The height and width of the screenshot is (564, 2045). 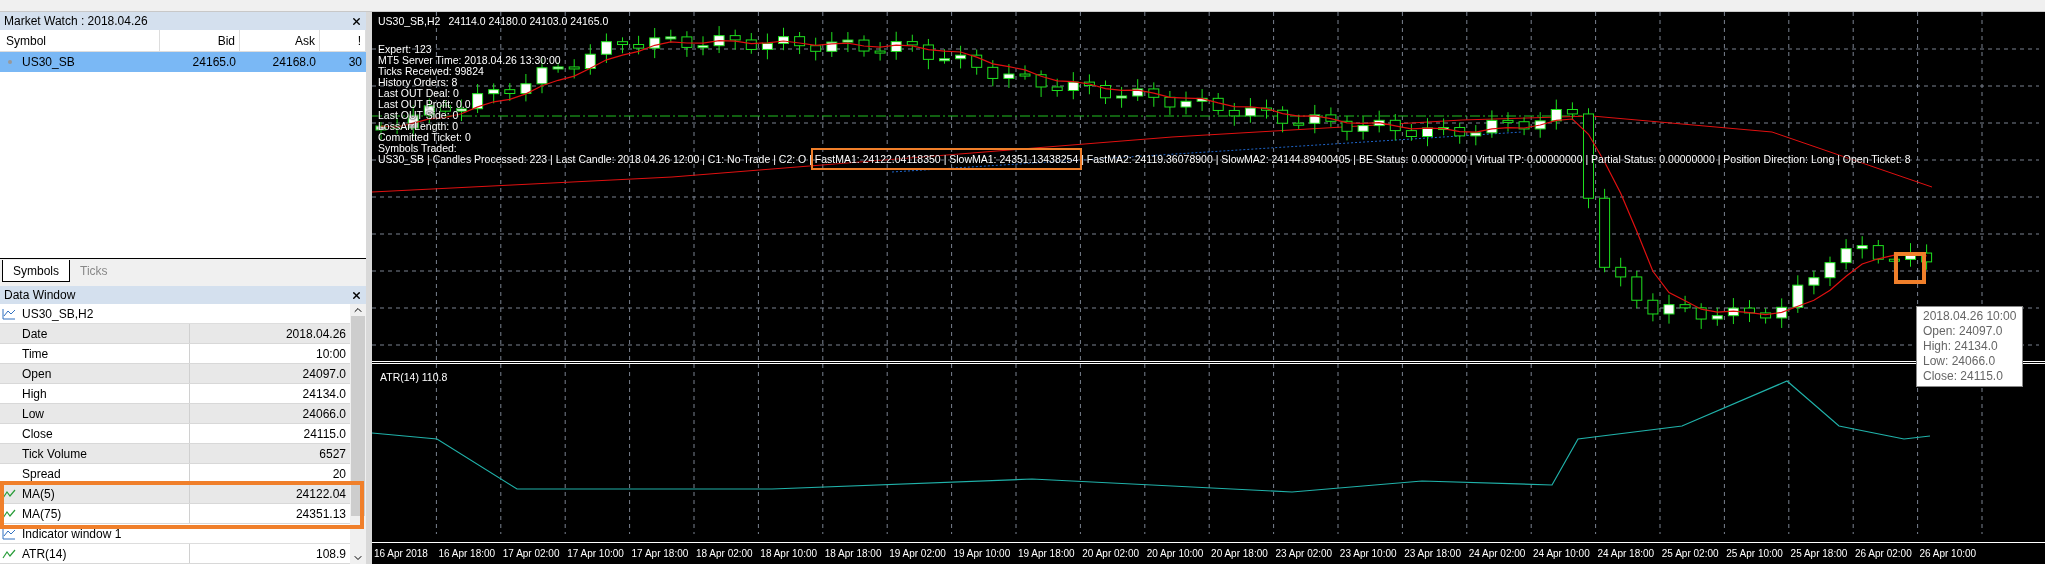 What do you see at coordinates (330, 354) in the screenshot?
I see `field-value: 10:00` at bounding box center [330, 354].